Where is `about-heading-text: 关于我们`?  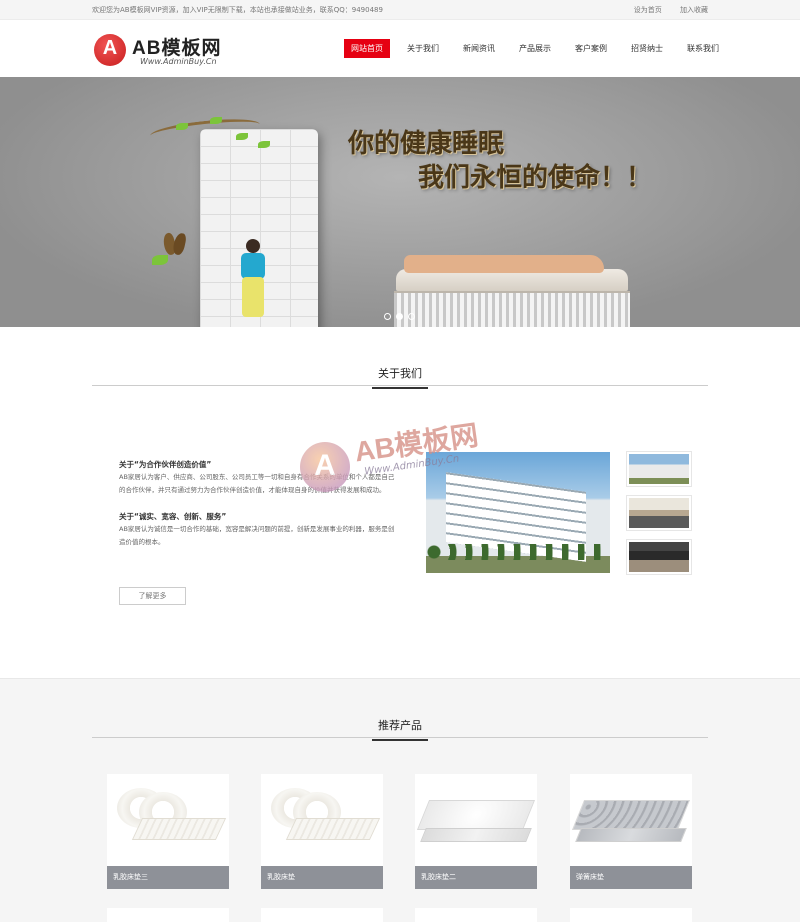 about-heading-text: 关于我们 is located at coordinates (400, 377).